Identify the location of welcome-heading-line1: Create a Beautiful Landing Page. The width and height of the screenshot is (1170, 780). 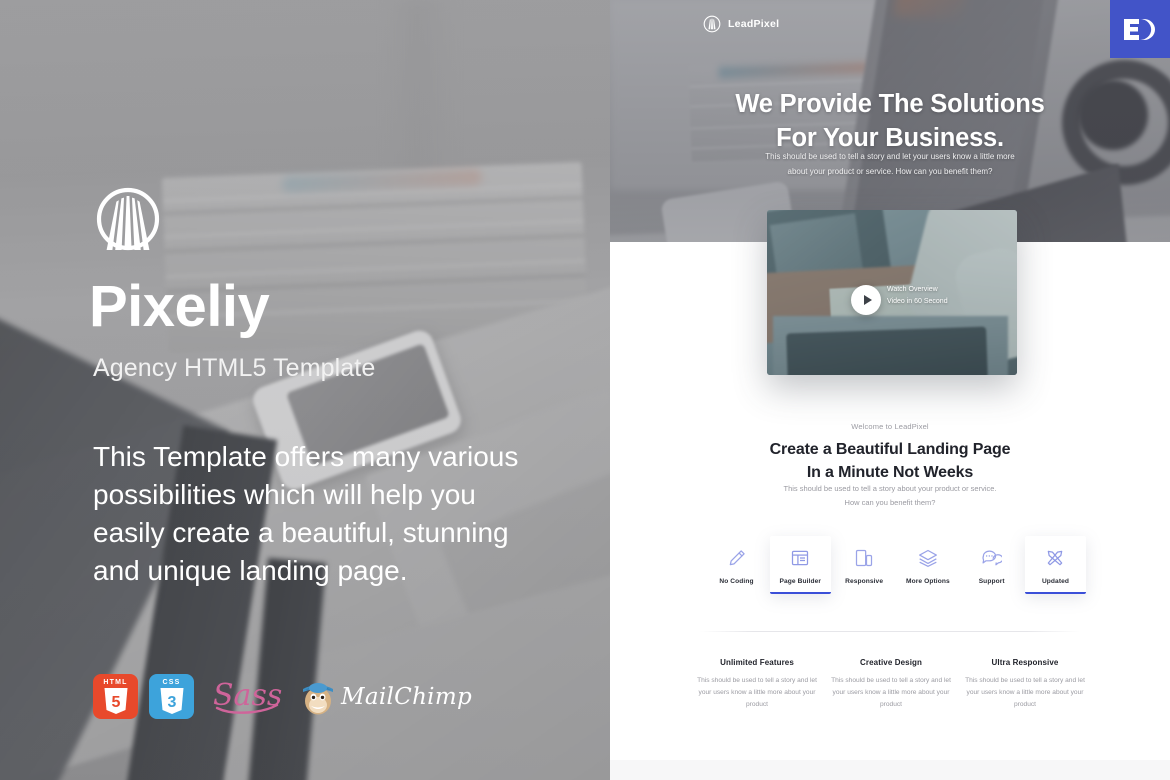
(890, 449).